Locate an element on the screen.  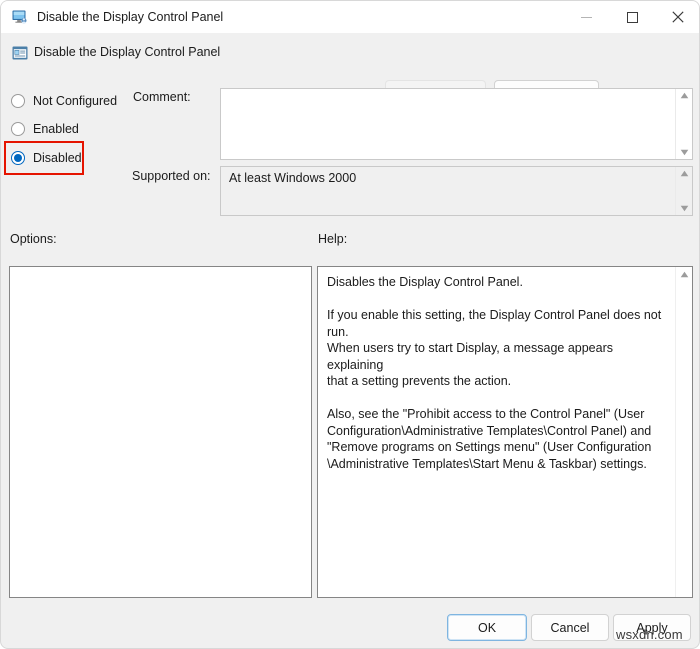
ok-button: OK is located at coordinates (487, 627).